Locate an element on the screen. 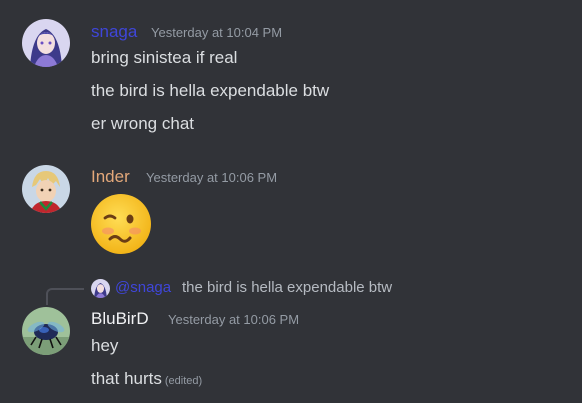 The width and height of the screenshot is (582, 403). reply-mention: @snaga is located at coordinates (143, 288).